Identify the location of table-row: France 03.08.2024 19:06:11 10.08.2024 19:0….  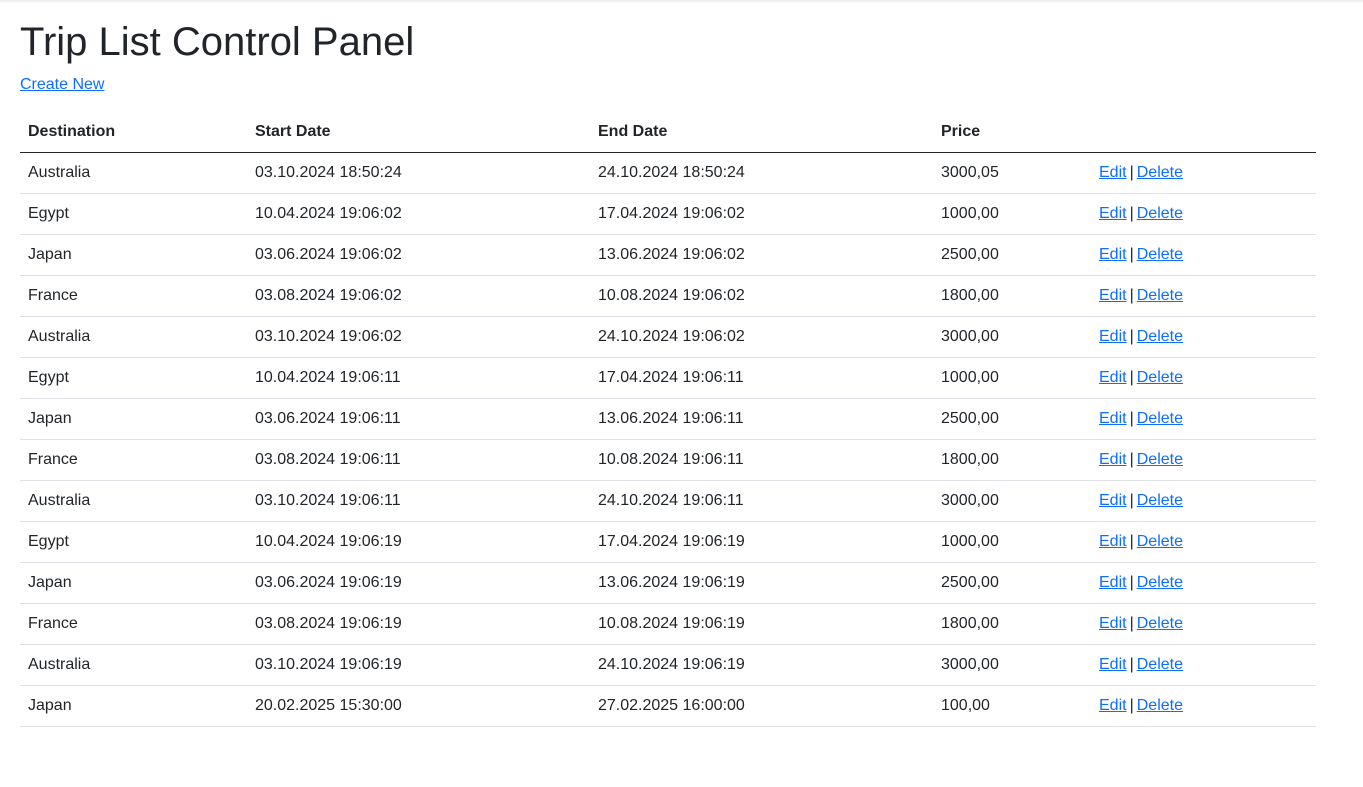
(668, 460).